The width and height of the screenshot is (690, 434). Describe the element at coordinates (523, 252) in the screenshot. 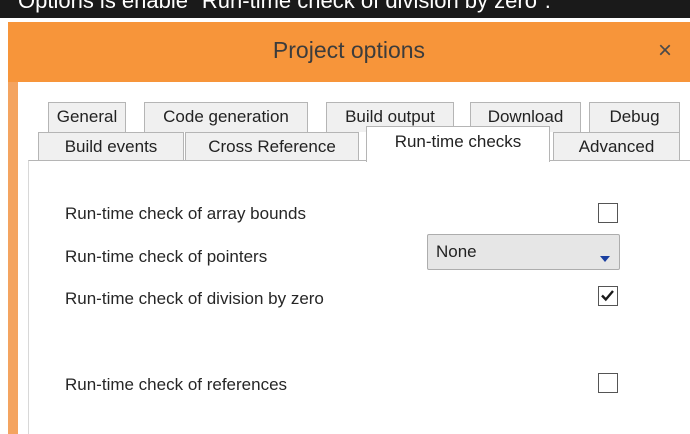

I see `pointers-select: None` at that location.